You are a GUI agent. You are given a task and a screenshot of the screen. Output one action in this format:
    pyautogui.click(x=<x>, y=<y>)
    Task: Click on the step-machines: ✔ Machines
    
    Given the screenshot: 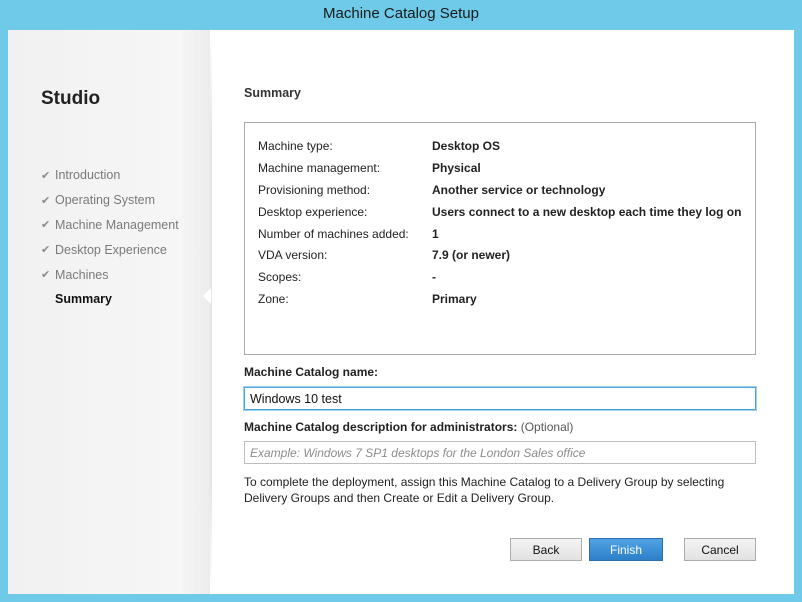 What is the action you would take?
    pyautogui.click(x=110, y=274)
    